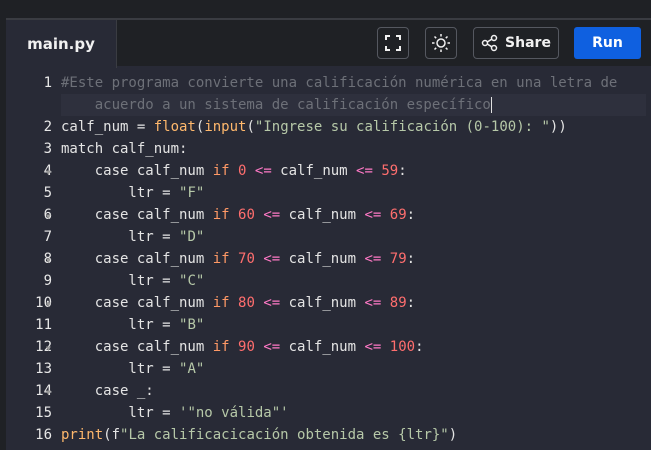 Image resolution: width=651 pixels, height=450 pixels. What do you see at coordinates (107, 391) in the screenshot?
I see `code-line: case _:` at bounding box center [107, 391].